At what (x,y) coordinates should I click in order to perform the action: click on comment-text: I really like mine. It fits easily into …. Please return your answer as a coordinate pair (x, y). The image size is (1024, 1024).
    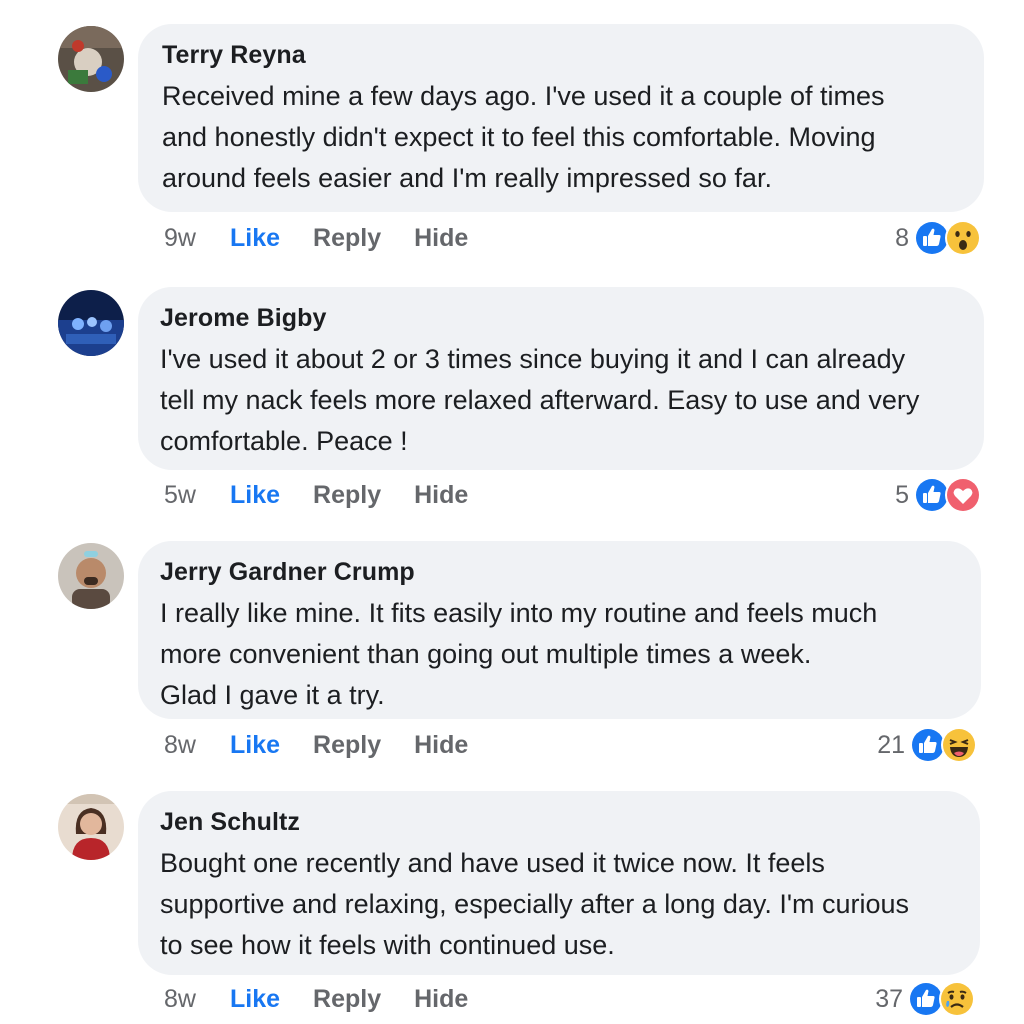
    Looking at the image, I should click on (519, 654).